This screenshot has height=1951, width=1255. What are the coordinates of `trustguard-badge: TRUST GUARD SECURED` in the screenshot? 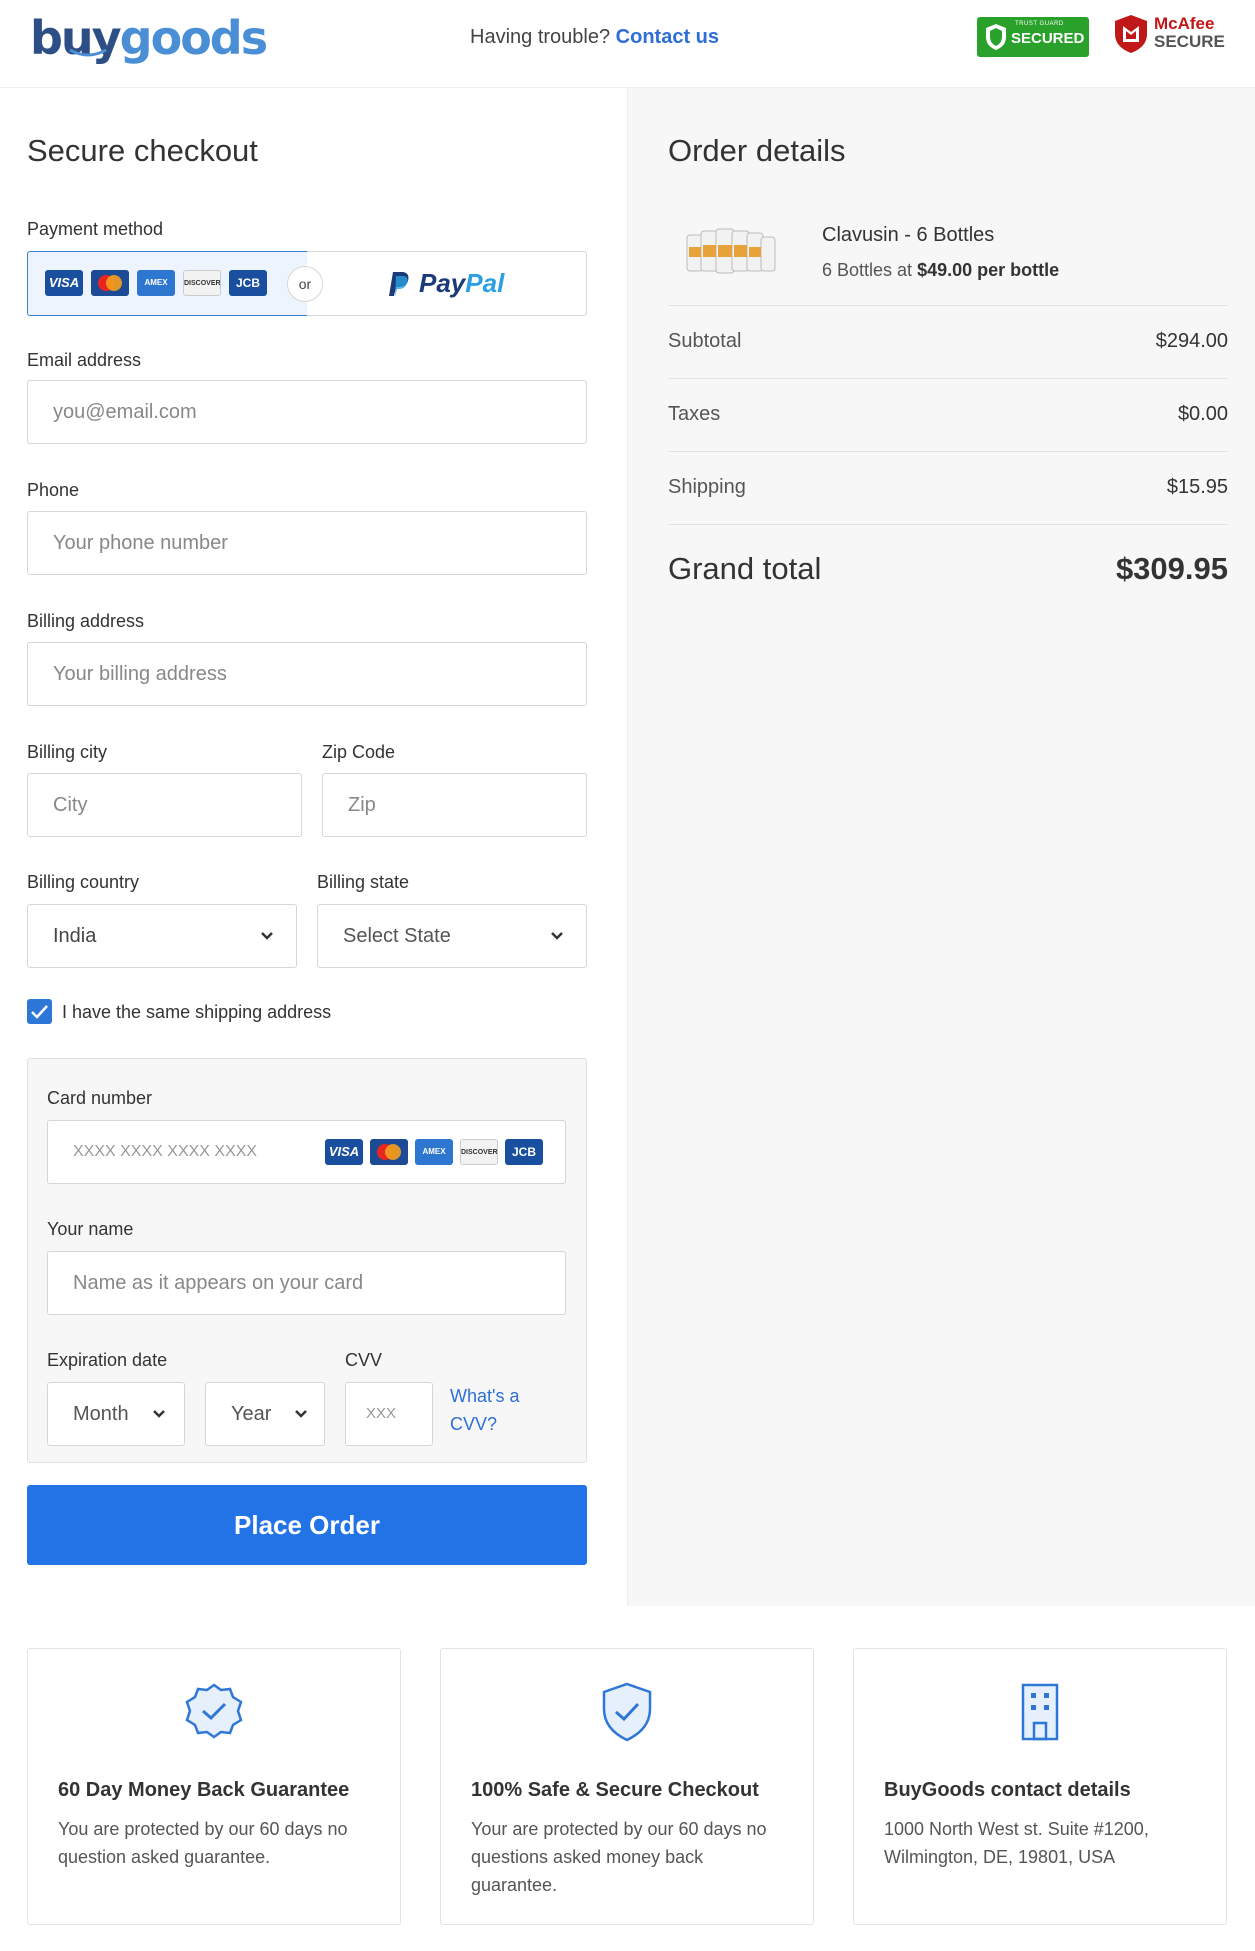 It's located at (1033, 37).